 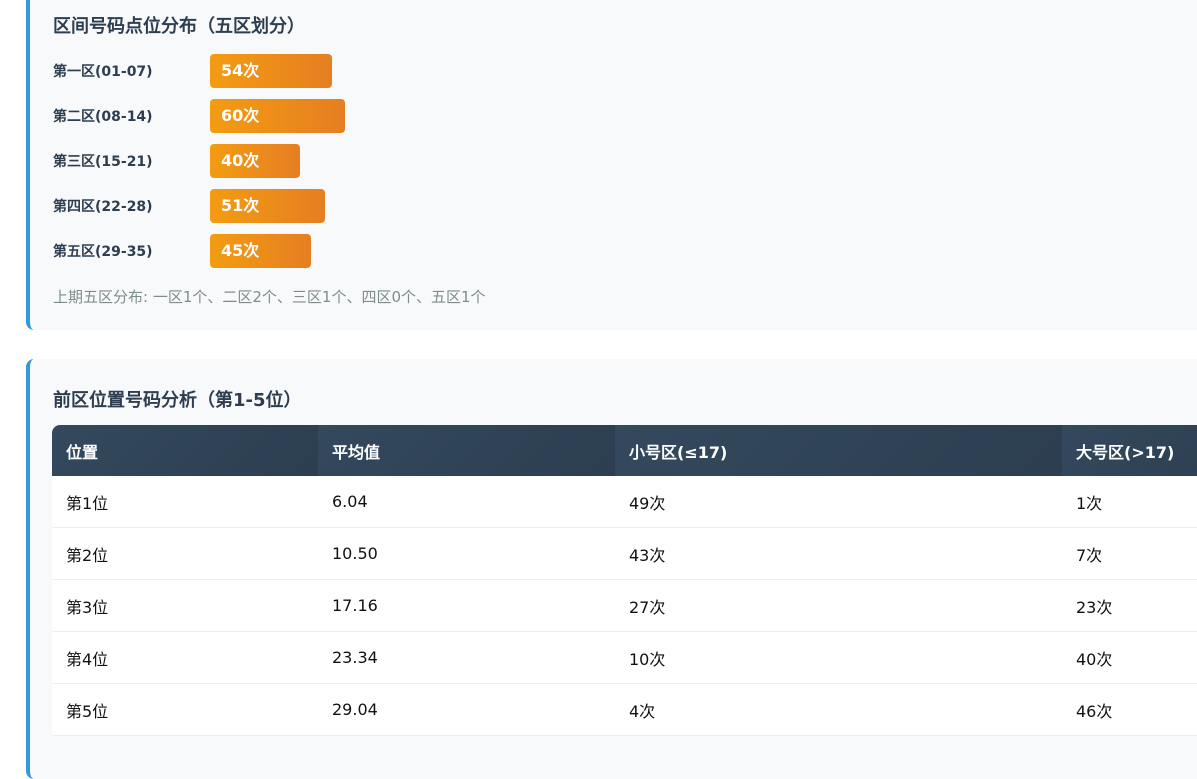 What do you see at coordinates (103, 117) in the screenshot?
I see `zone-label: 第二区(08-14)` at bounding box center [103, 117].